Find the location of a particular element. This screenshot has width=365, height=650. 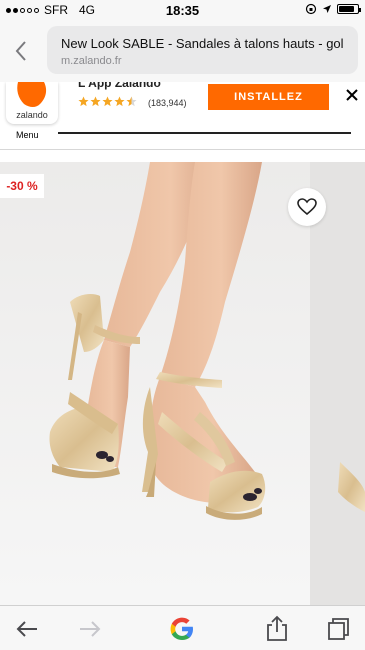

rating-count: (183,944) is located at coordinates (167, 103).